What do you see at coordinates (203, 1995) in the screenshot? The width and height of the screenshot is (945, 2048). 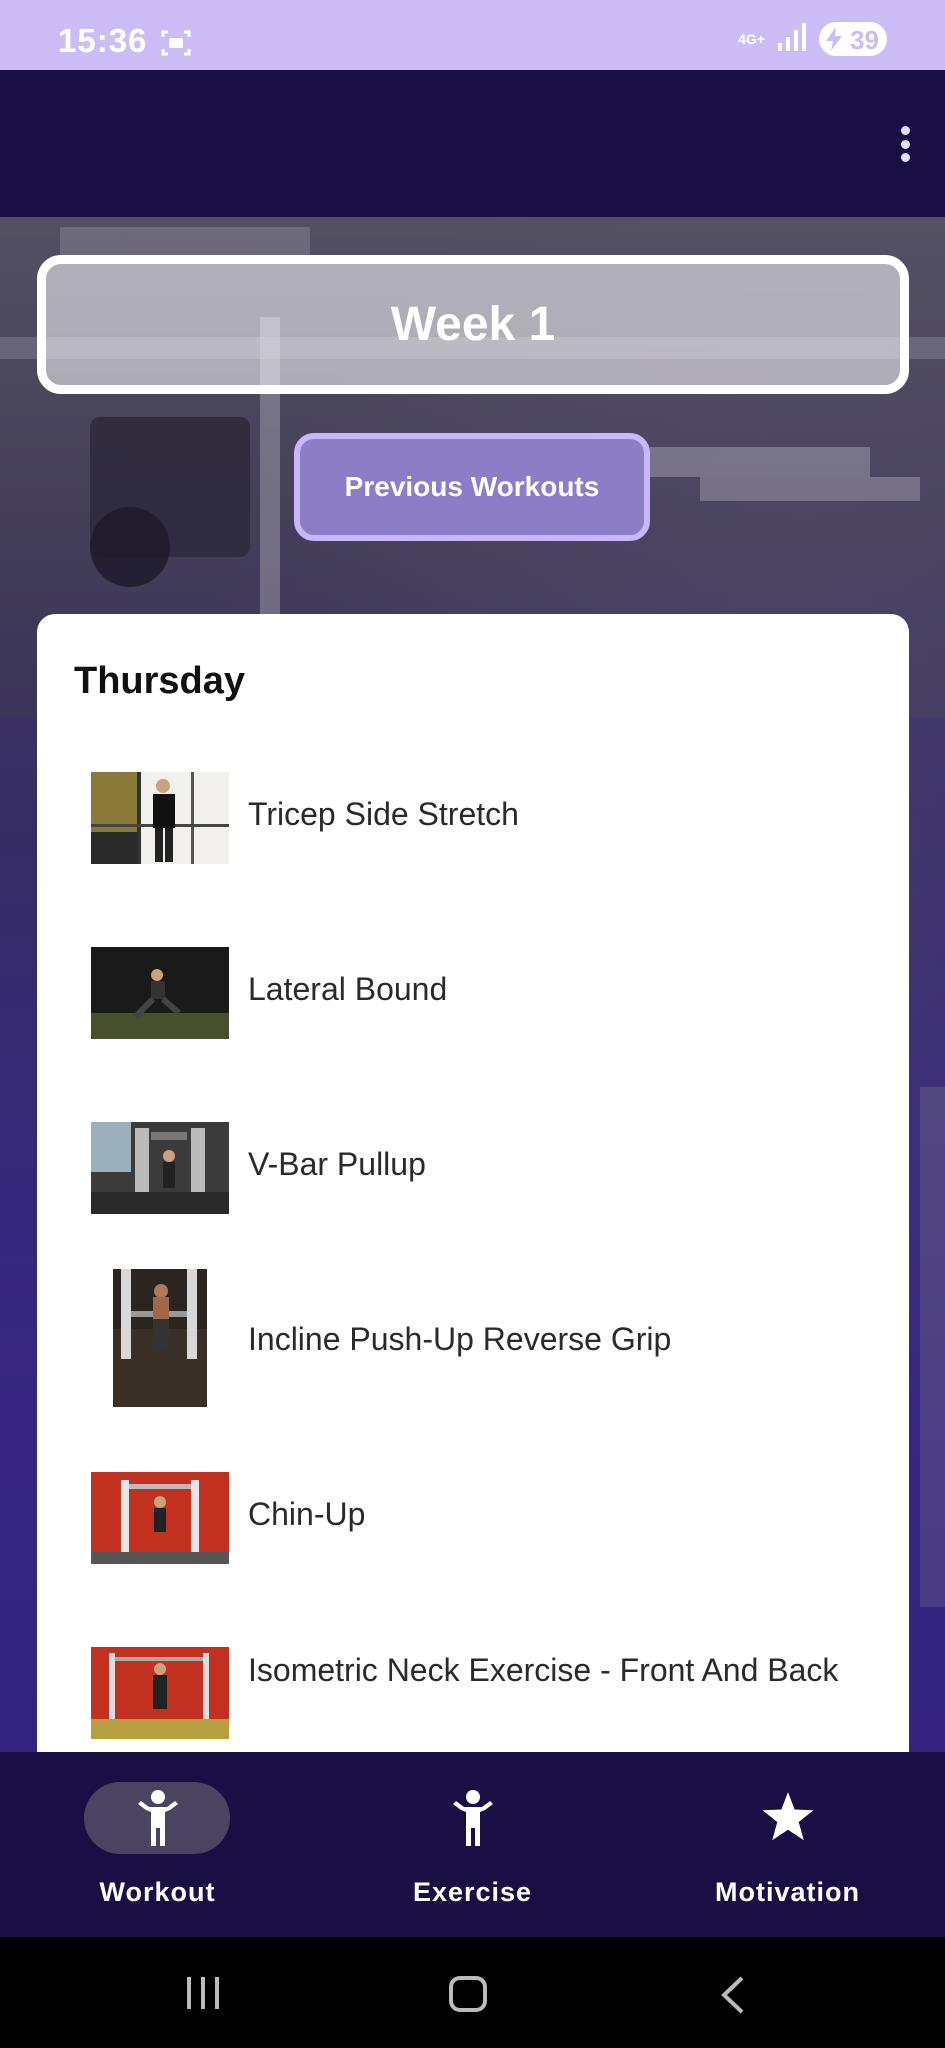 I see `recent-apps-button` at bounding box center [203, 1995].